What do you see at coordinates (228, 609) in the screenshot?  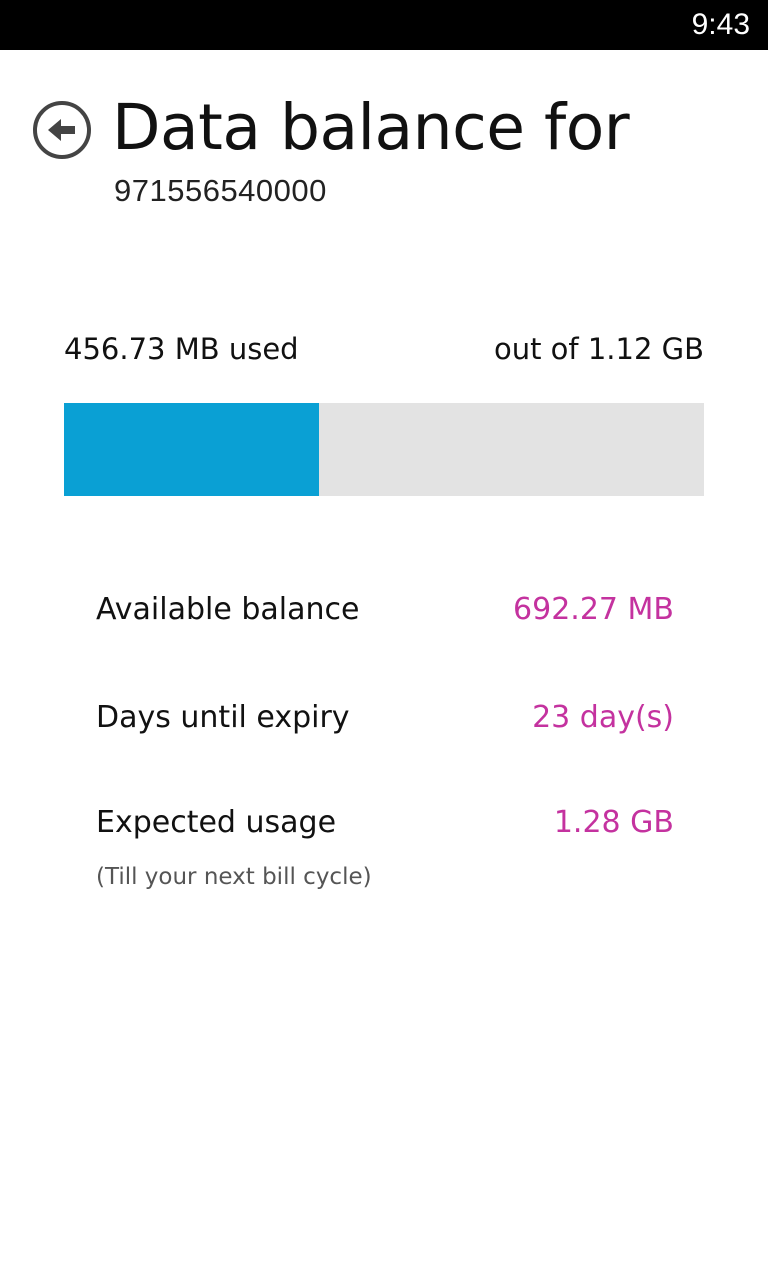 I see `available-balance-label: Available balance` at bounding box center [228, 609].